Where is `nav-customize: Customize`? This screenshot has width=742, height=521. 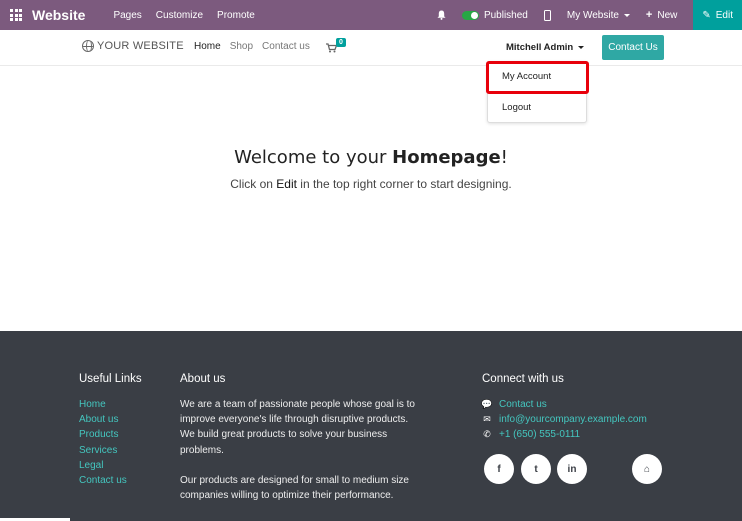
nav-customize: Customize is located at coordinates (179, 15).